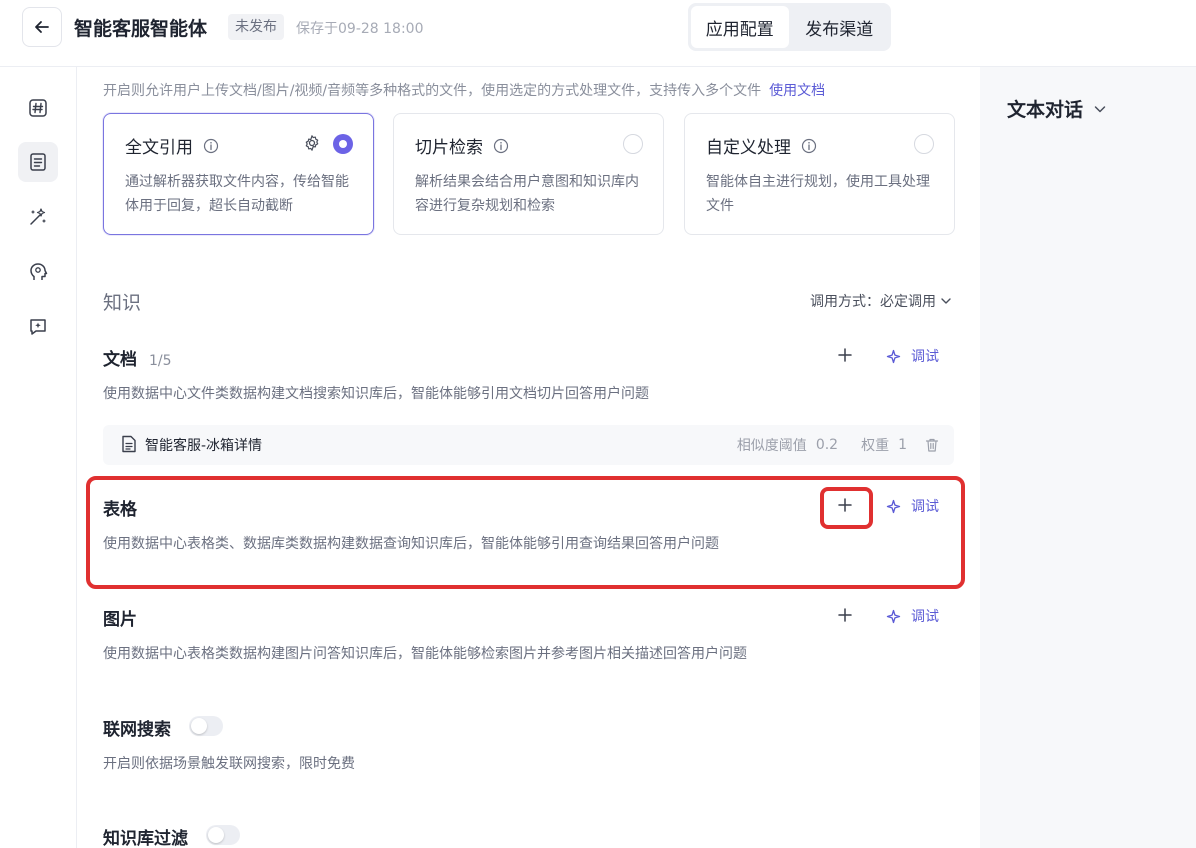 Image resolution: width=1196 pixels, height=848 pixels. I want to click on debug-images-button: 调试, so click(912, 616).